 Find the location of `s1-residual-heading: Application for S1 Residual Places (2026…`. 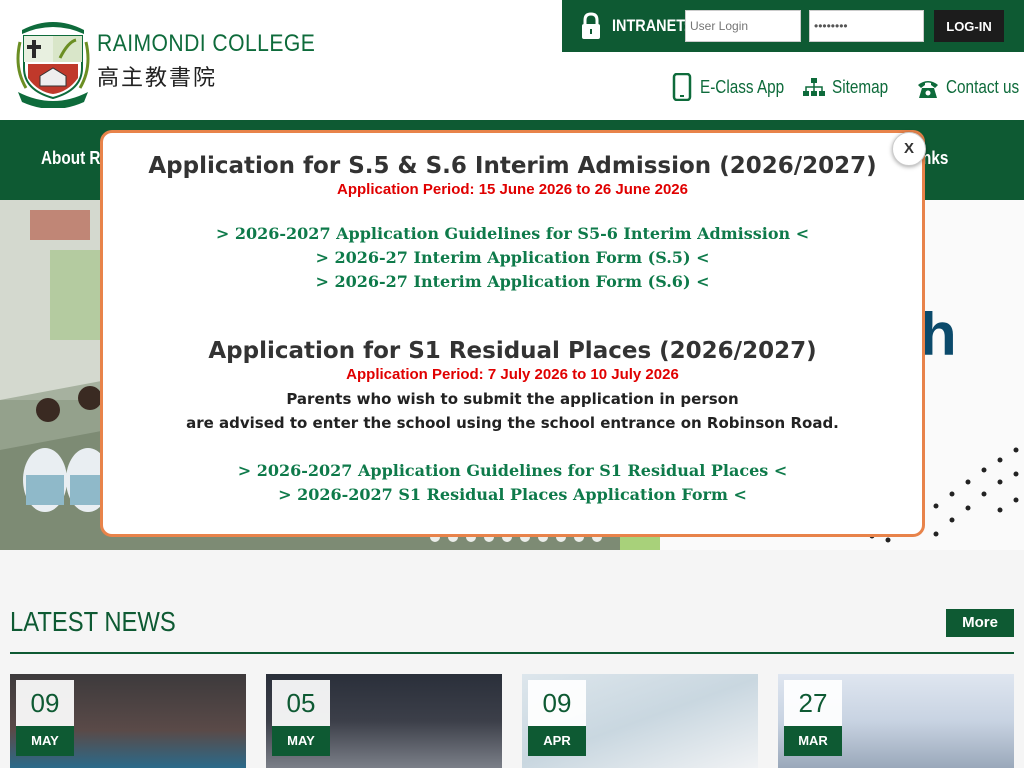

s1-residual-heading: Application for S1 Residual Places (2026… is located at coordinates (512, 351).